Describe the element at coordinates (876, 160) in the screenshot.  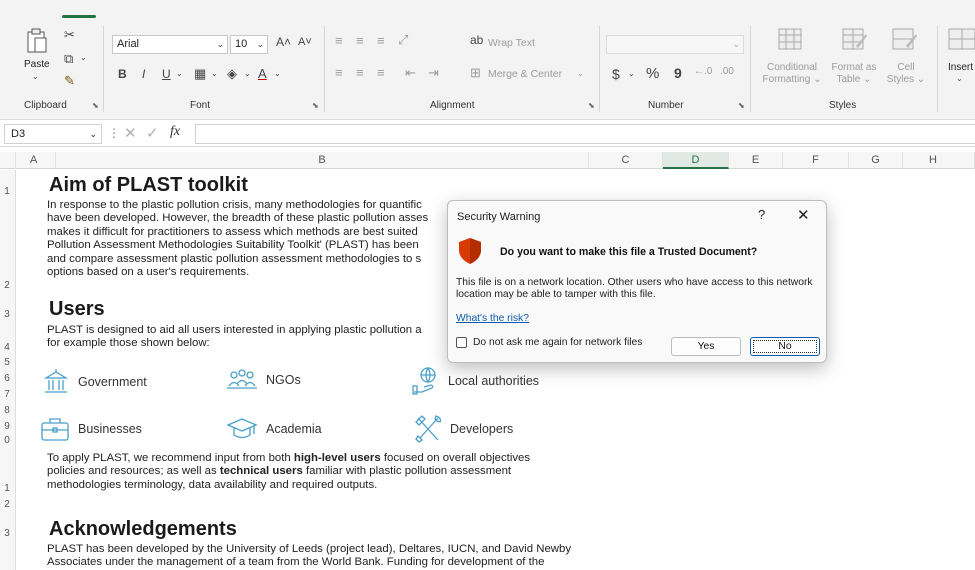
I see `column-header-g: G` at that location.